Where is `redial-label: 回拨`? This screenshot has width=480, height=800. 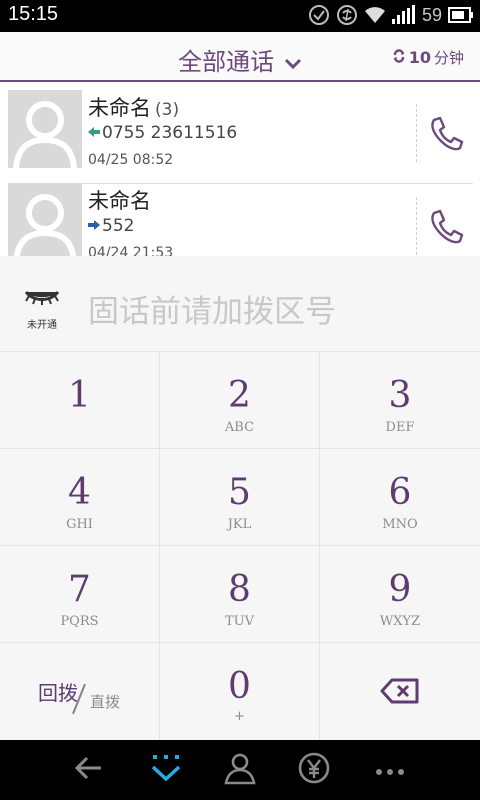
redial-label: 回拨 is located at coordinates (58, 693).